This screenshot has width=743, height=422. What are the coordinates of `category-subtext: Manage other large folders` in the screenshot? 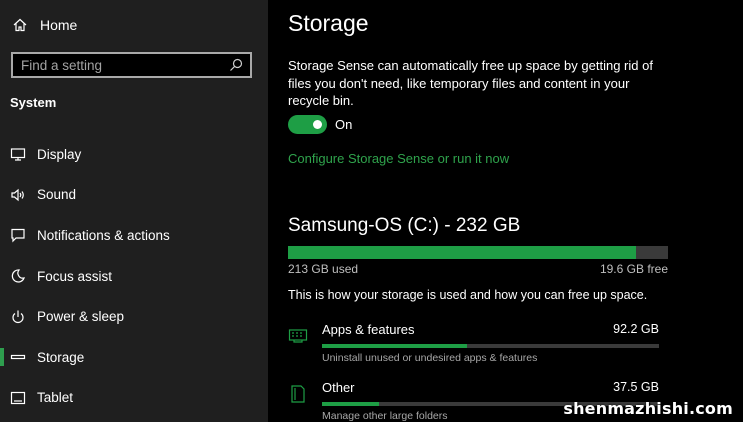 It's located at (385, 416).